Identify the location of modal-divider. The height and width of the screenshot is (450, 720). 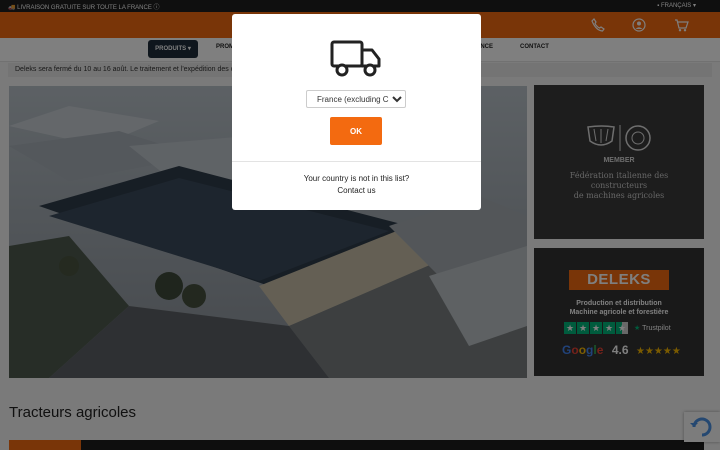
(356, 161).